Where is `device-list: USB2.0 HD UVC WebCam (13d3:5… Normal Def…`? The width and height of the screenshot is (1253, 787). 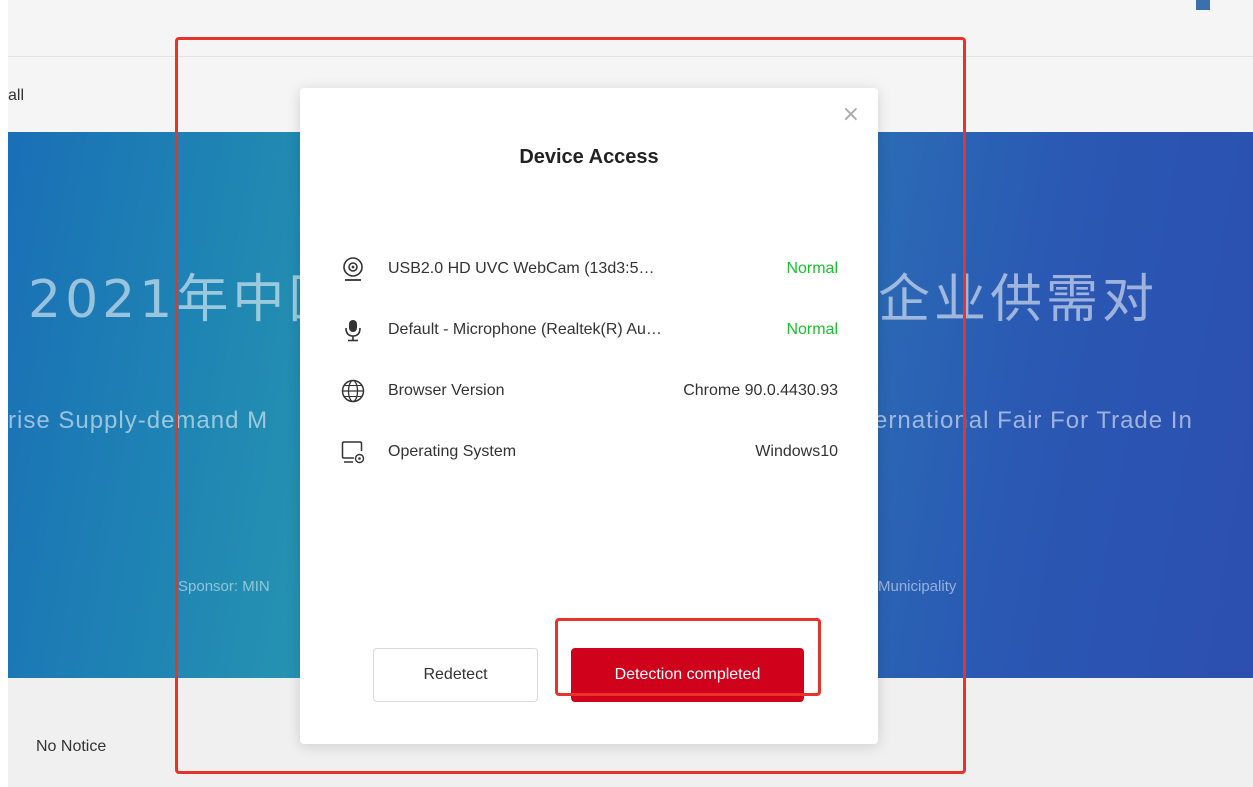
device-list: USB2.0 HD UVC WebCam (13d3:5… Normal Def… is located at coordinates (589, 360).